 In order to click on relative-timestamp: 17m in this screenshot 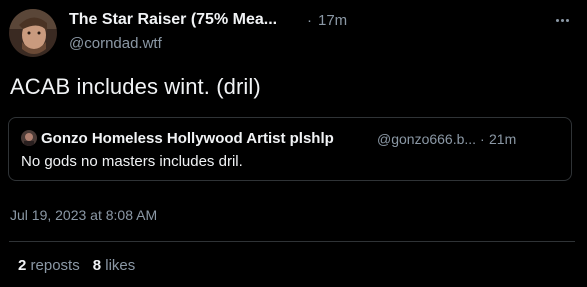, I will do `click(332, 20)`.